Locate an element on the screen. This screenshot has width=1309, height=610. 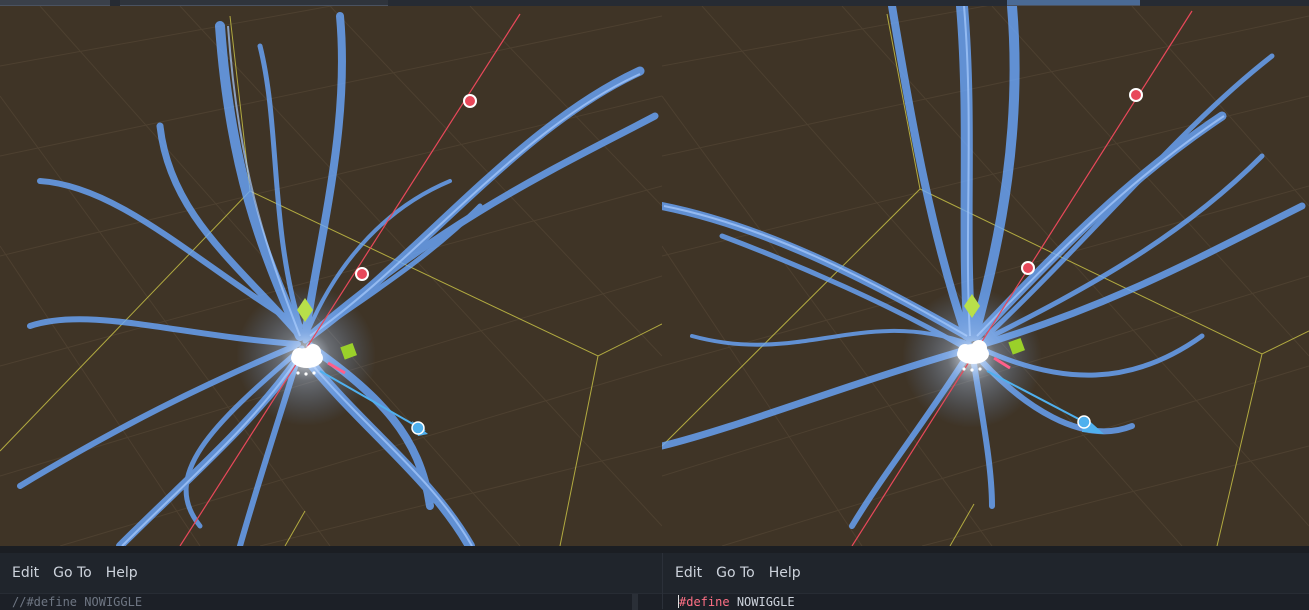
shader-editor-right: Edit Go To Help #define NOWIGGLE is located at coordinates (985, 581).